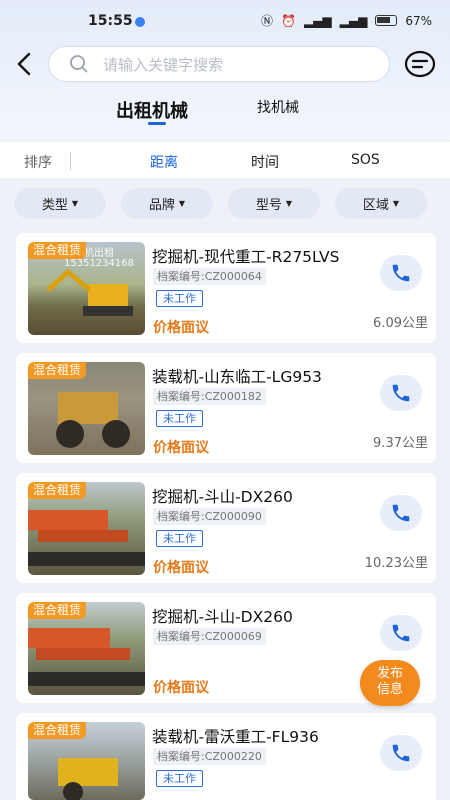 The image size is (450, 800). I want to click on listing-photo: 雷挖机出租 15351234168 混合租赁, so click(86, 288).